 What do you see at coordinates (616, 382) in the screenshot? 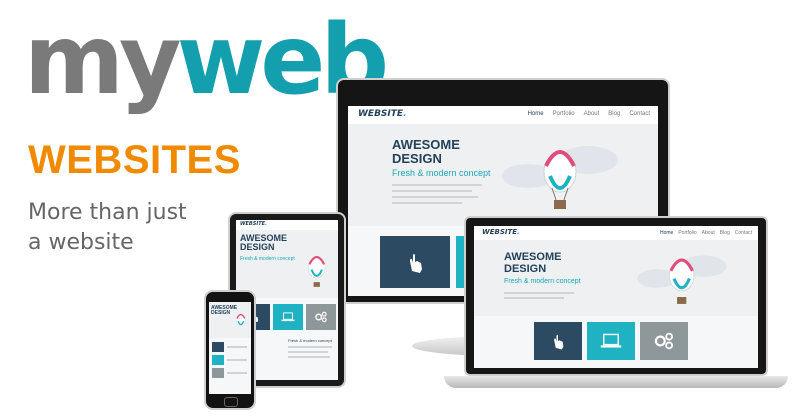
I see `laptop-base` at bounding box center [616, 382].